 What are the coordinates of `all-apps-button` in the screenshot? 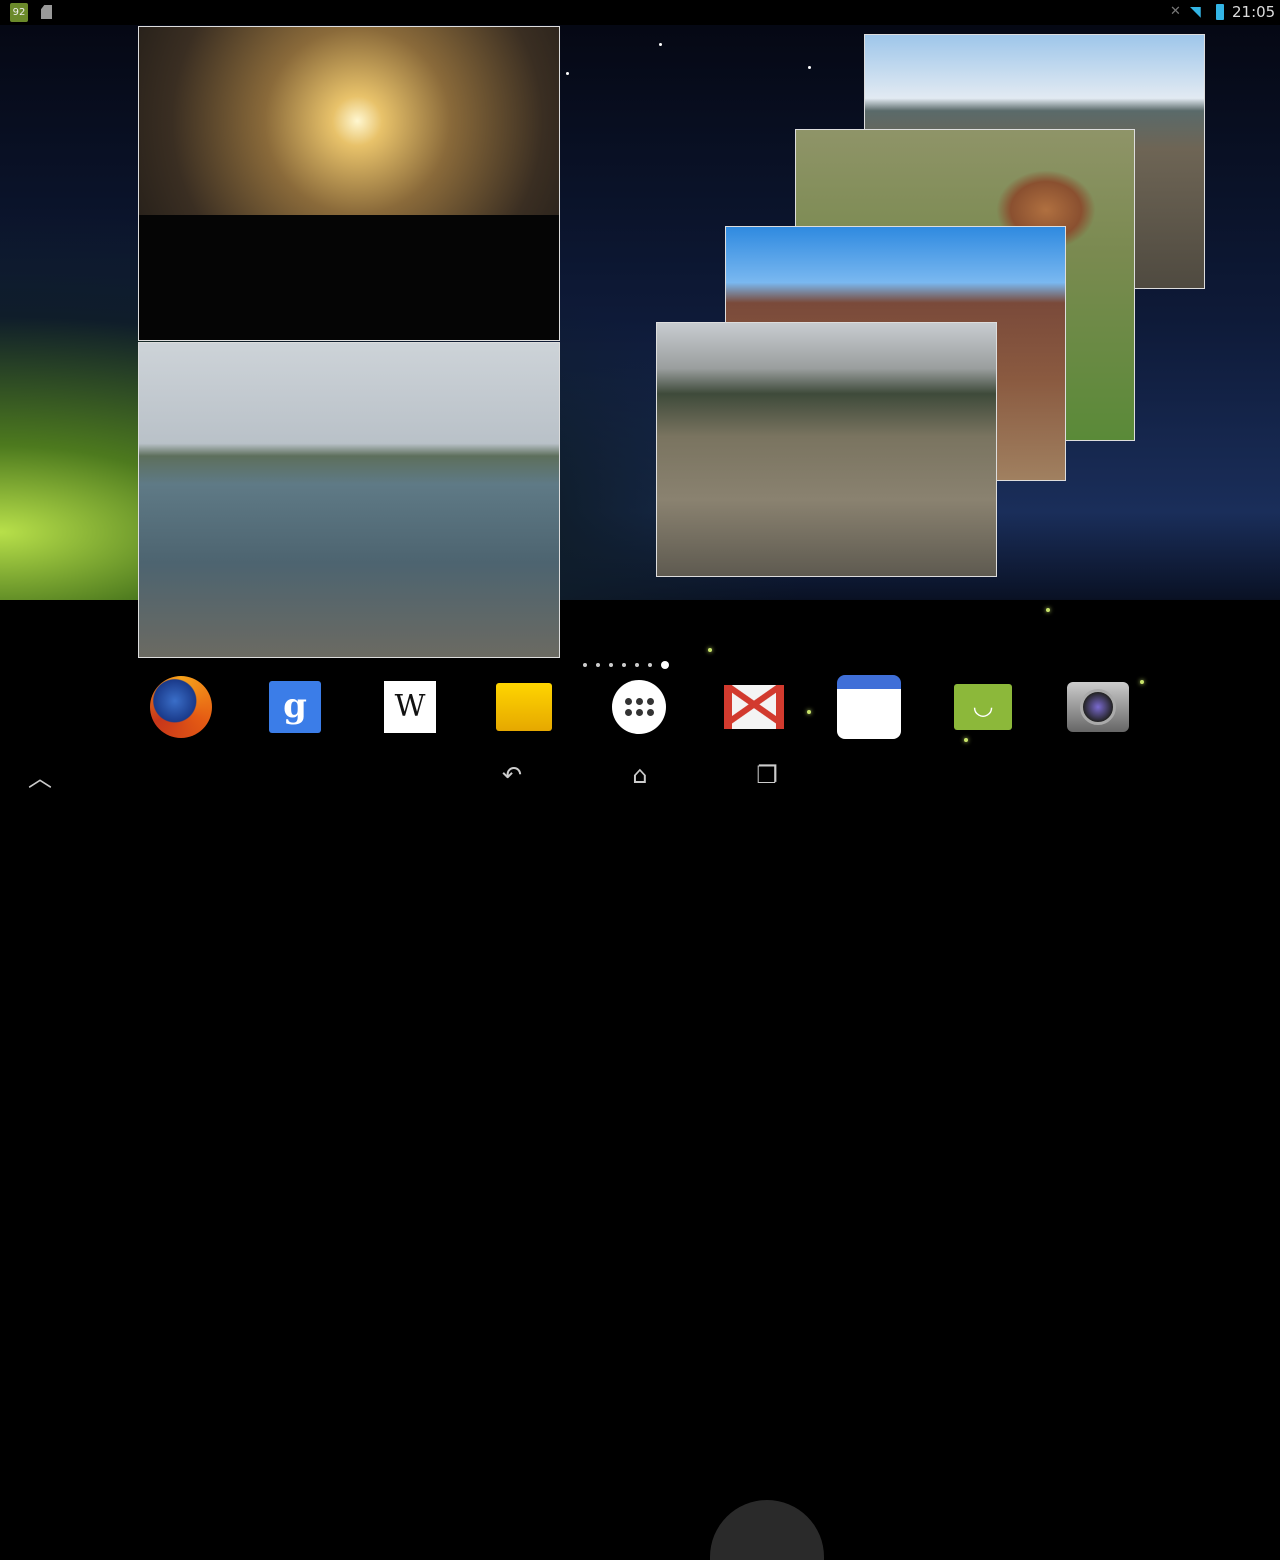 It's located at (639, 707).